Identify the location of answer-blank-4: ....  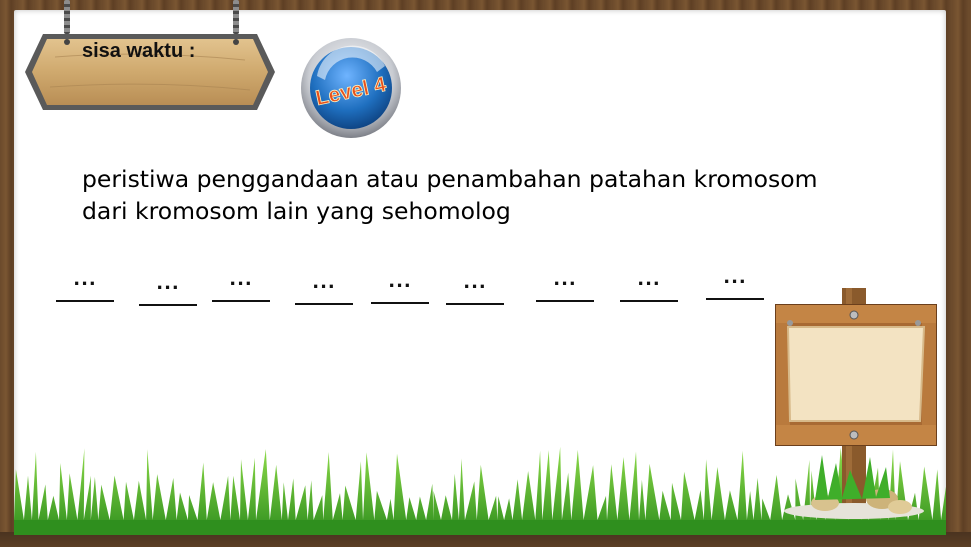
(324, 289).